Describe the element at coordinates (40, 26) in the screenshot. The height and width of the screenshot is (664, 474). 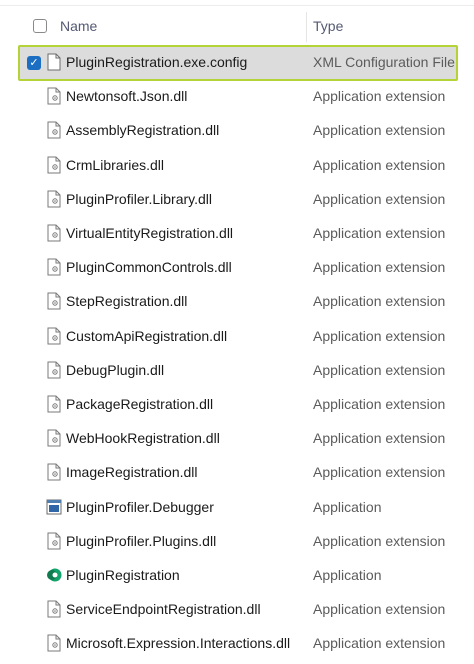
I see `select-all-checkbox` at that location.